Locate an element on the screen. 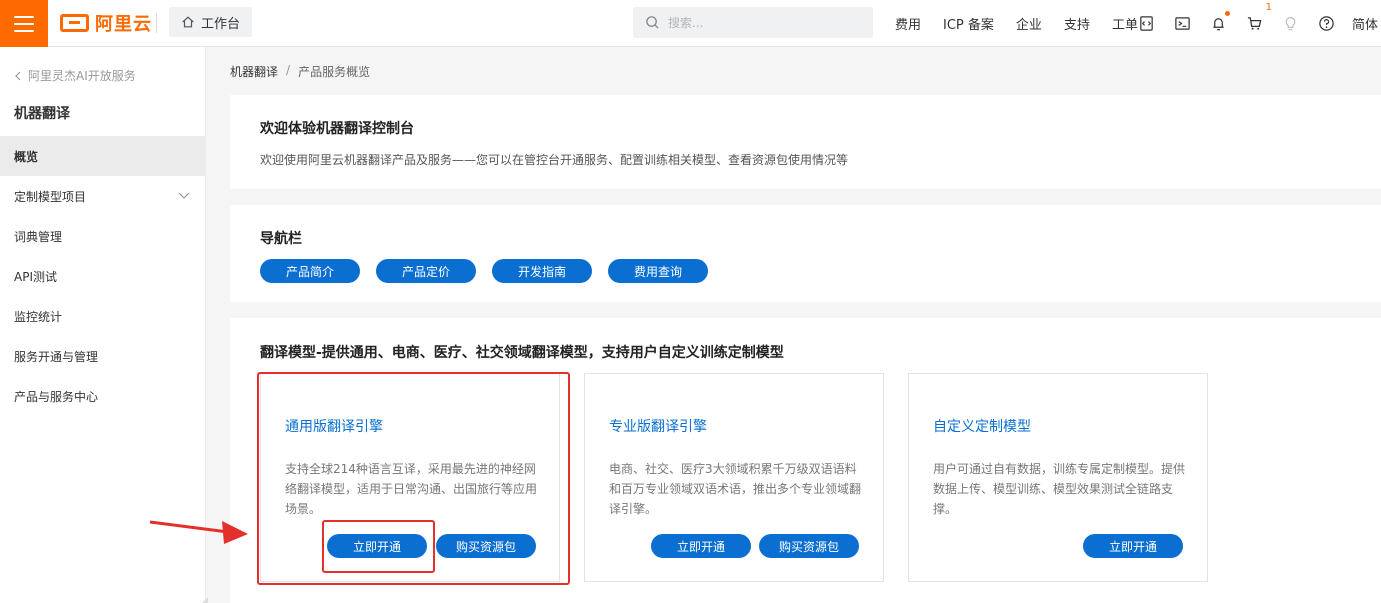  product-pricing-button: 产品定价 is located at coordinates (426, 271).